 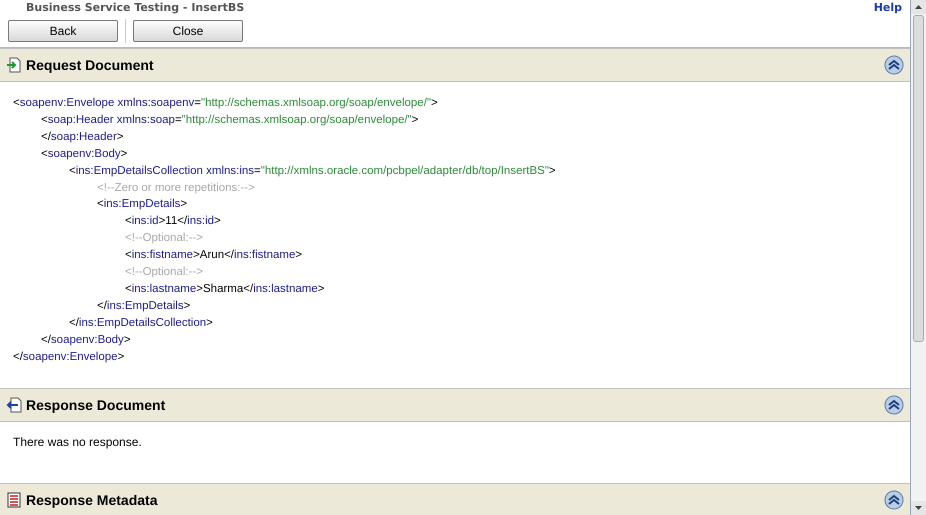 What do you see at coordinates (173, 222) in the screenshot?
I see `xml-line: <ins:id>11</ins:id>` at bounding box center [173, 222].